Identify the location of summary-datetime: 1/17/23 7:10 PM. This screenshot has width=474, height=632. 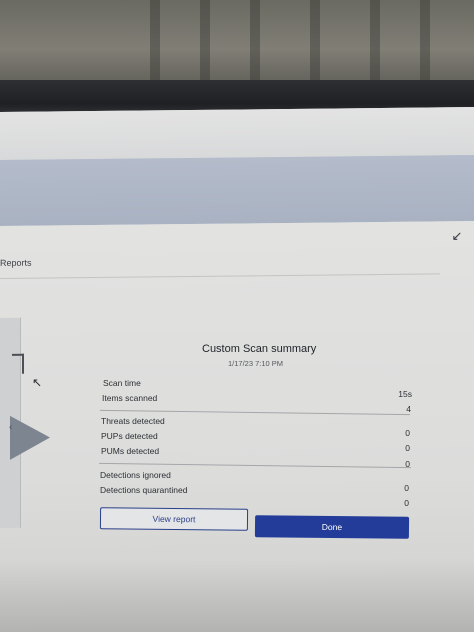
(256, 363).